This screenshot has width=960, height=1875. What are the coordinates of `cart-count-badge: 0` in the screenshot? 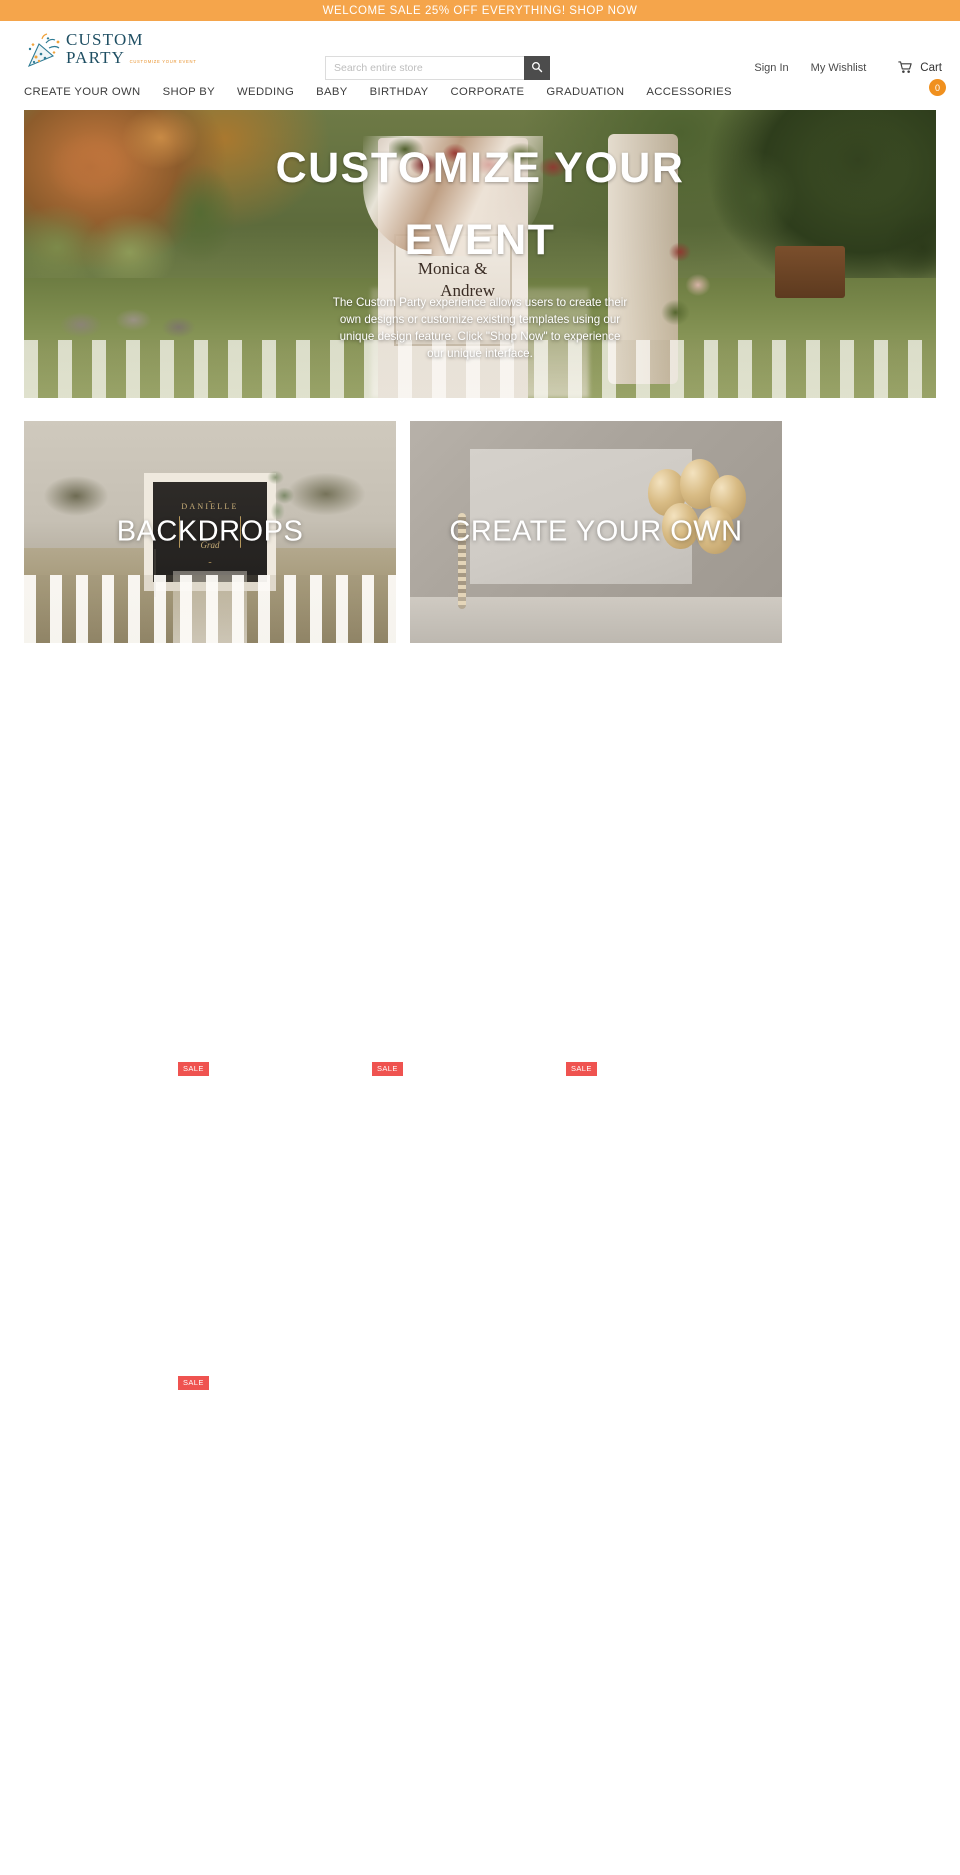 It's located at (937, 87).